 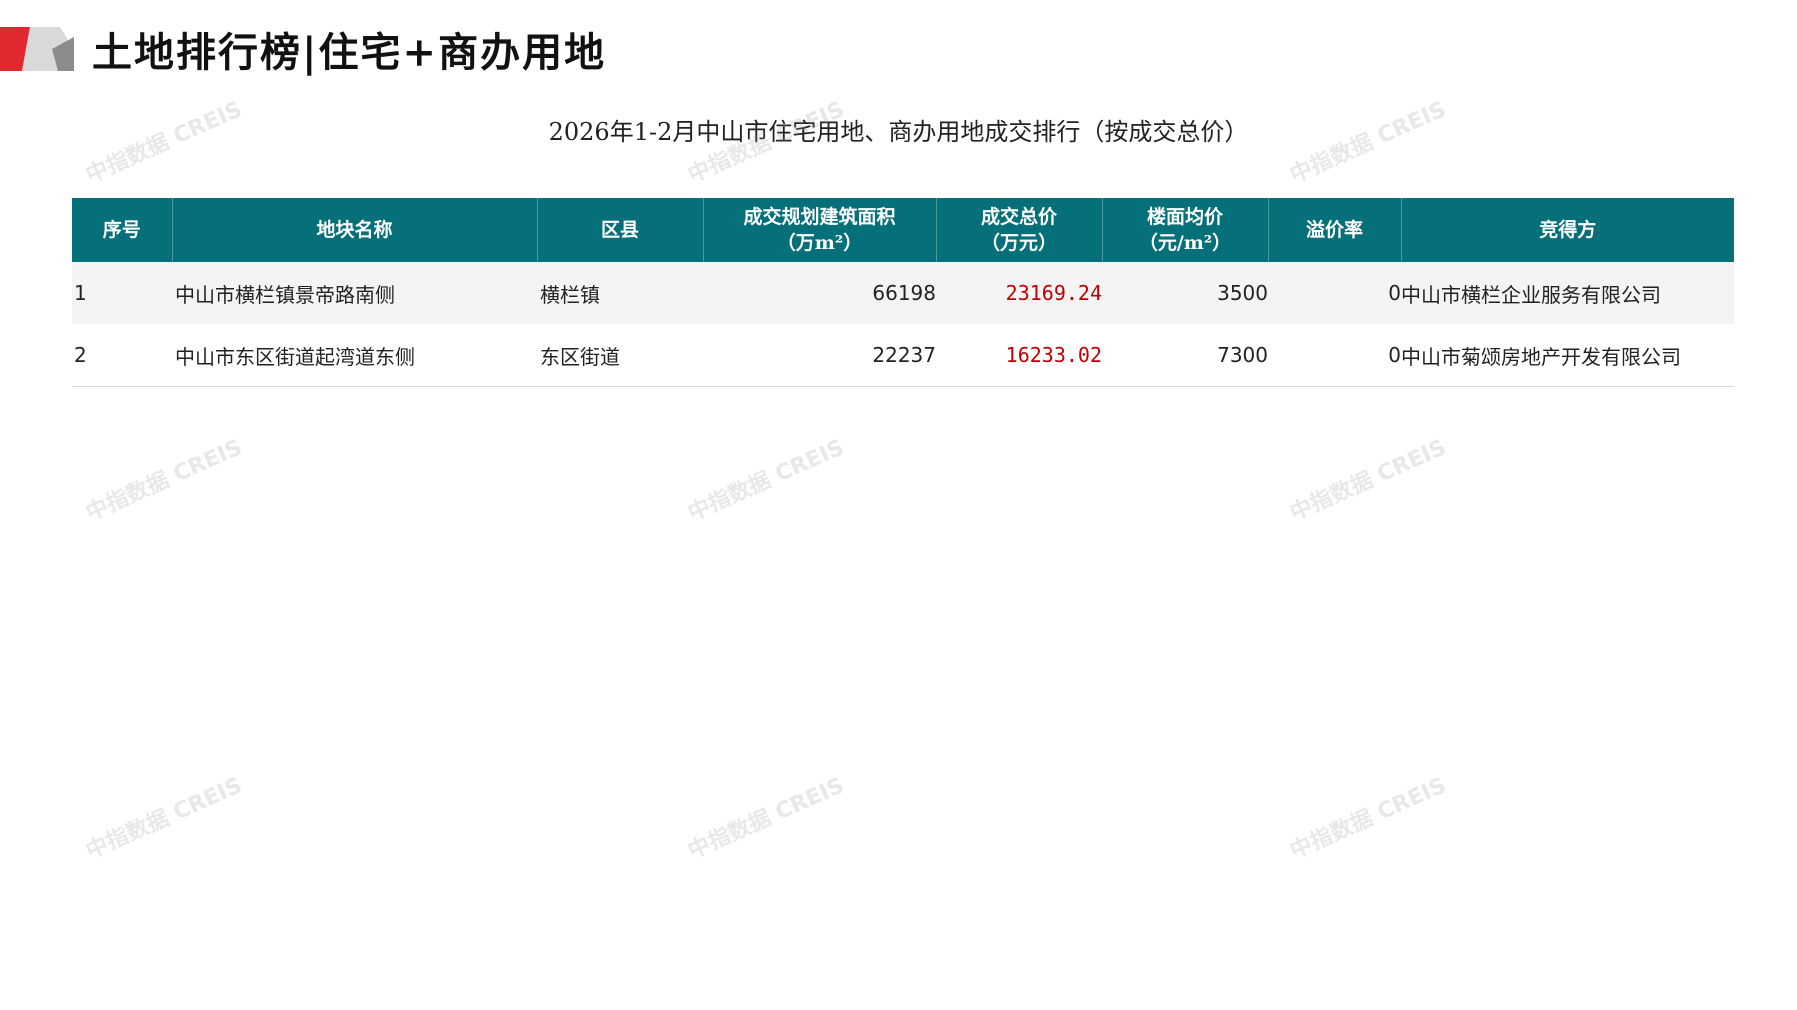 What do you see at coordinates (1185, 230) in the screenshot?
I see `col-header-unit-price: 楼面均价 （元/m²）` at bounding box center [1185, 230].